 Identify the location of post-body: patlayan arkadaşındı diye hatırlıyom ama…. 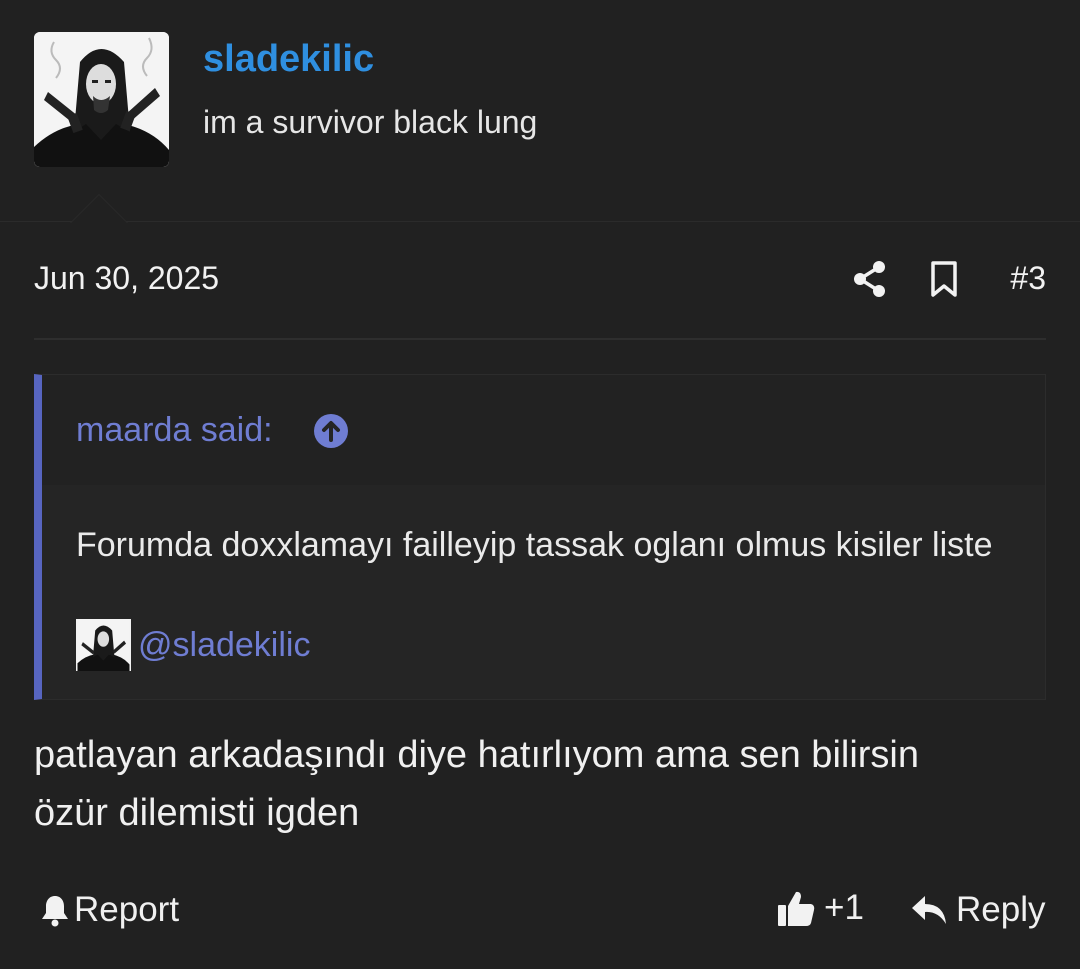
(540, 784).